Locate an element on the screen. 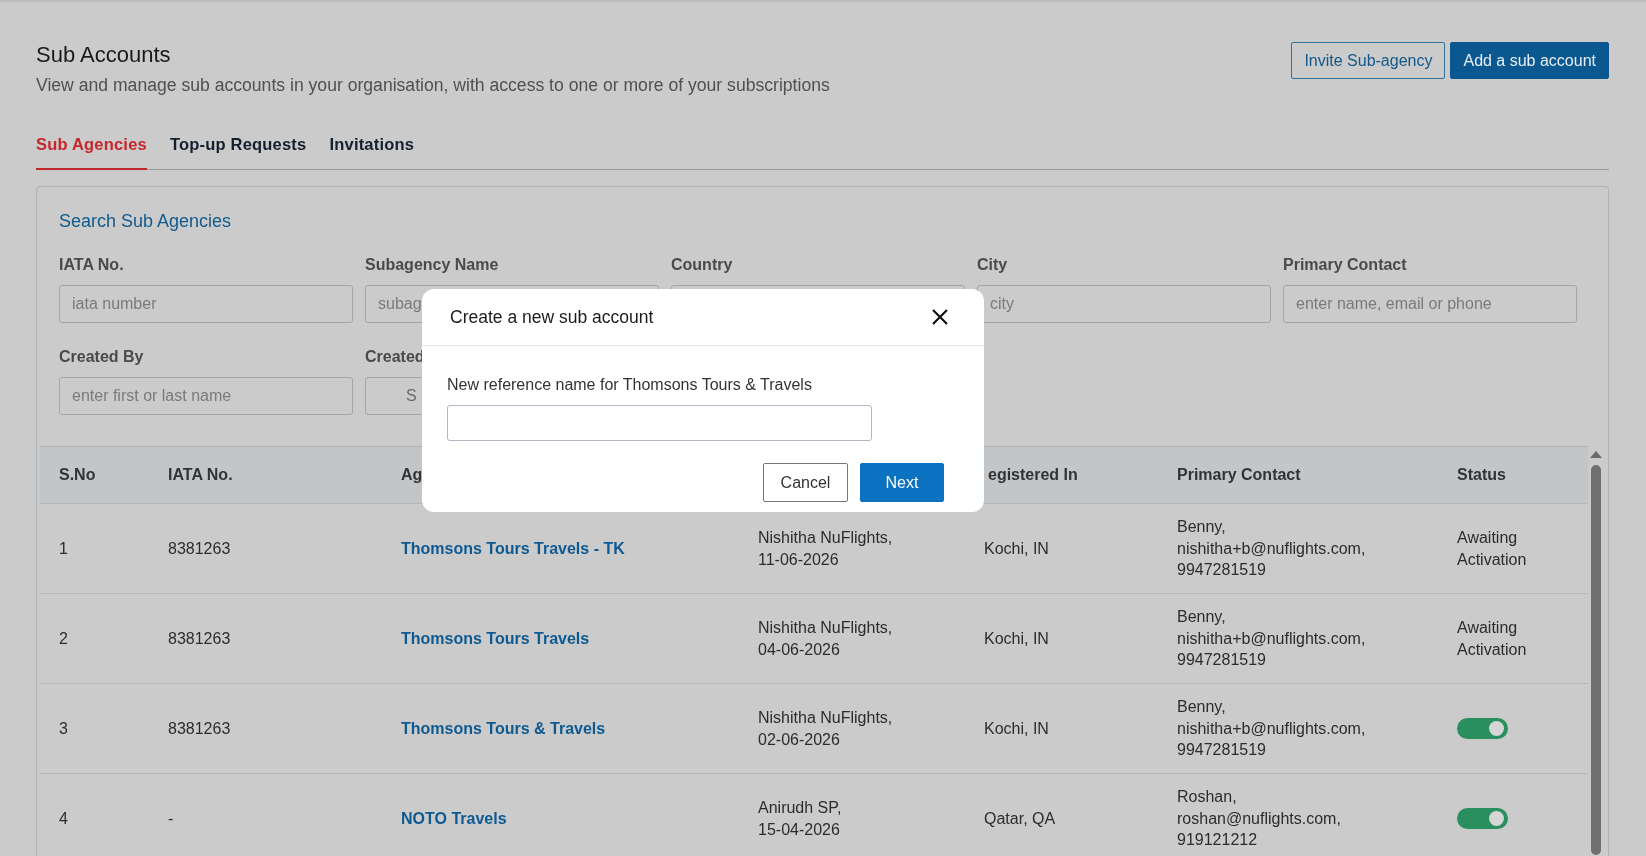 Image resolution: width=1646 pixels, height=856 pixels. created-info: Nishitha NuFlights, 04-06-2026 is located at coordinates (825, 639).